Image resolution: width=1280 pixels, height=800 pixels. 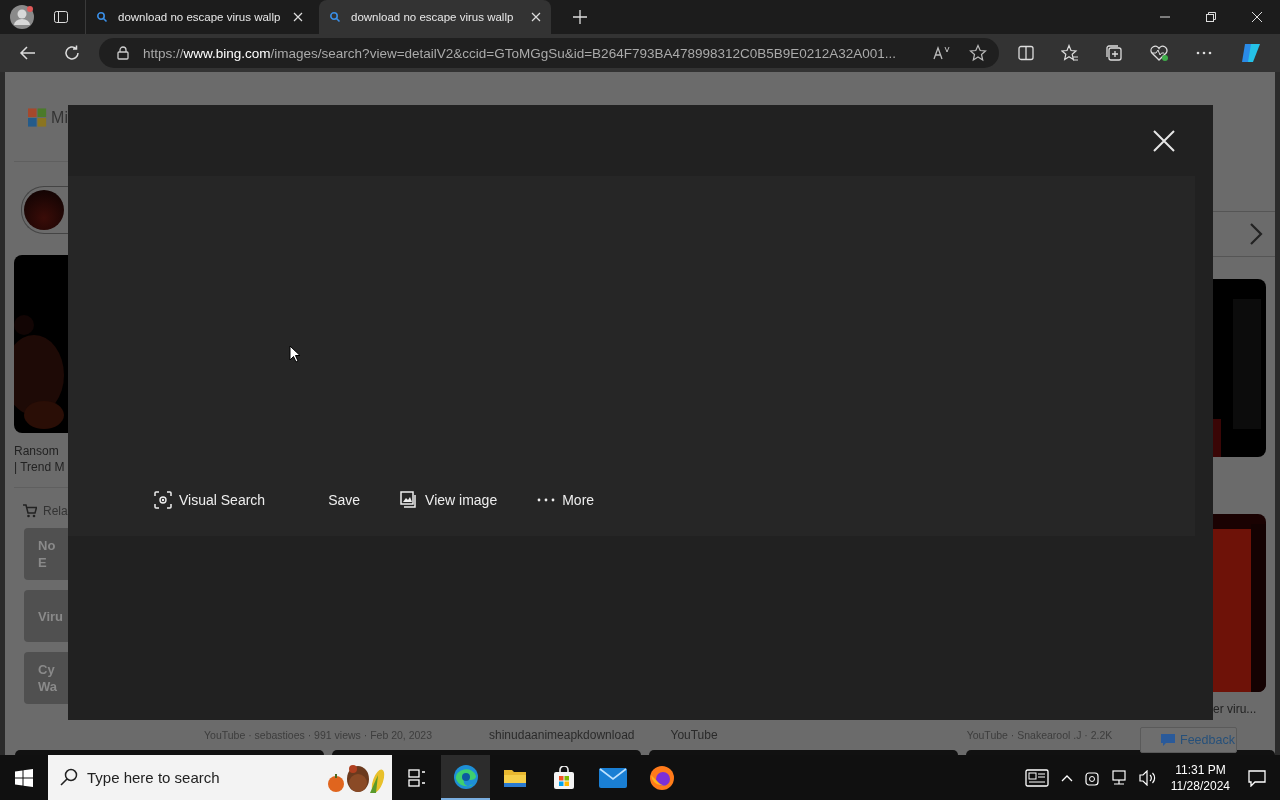 What do you see at coordinates (1159, 53) in the screenshot?
I see `heartbeat-icon` at bounding box center [1159, 53].